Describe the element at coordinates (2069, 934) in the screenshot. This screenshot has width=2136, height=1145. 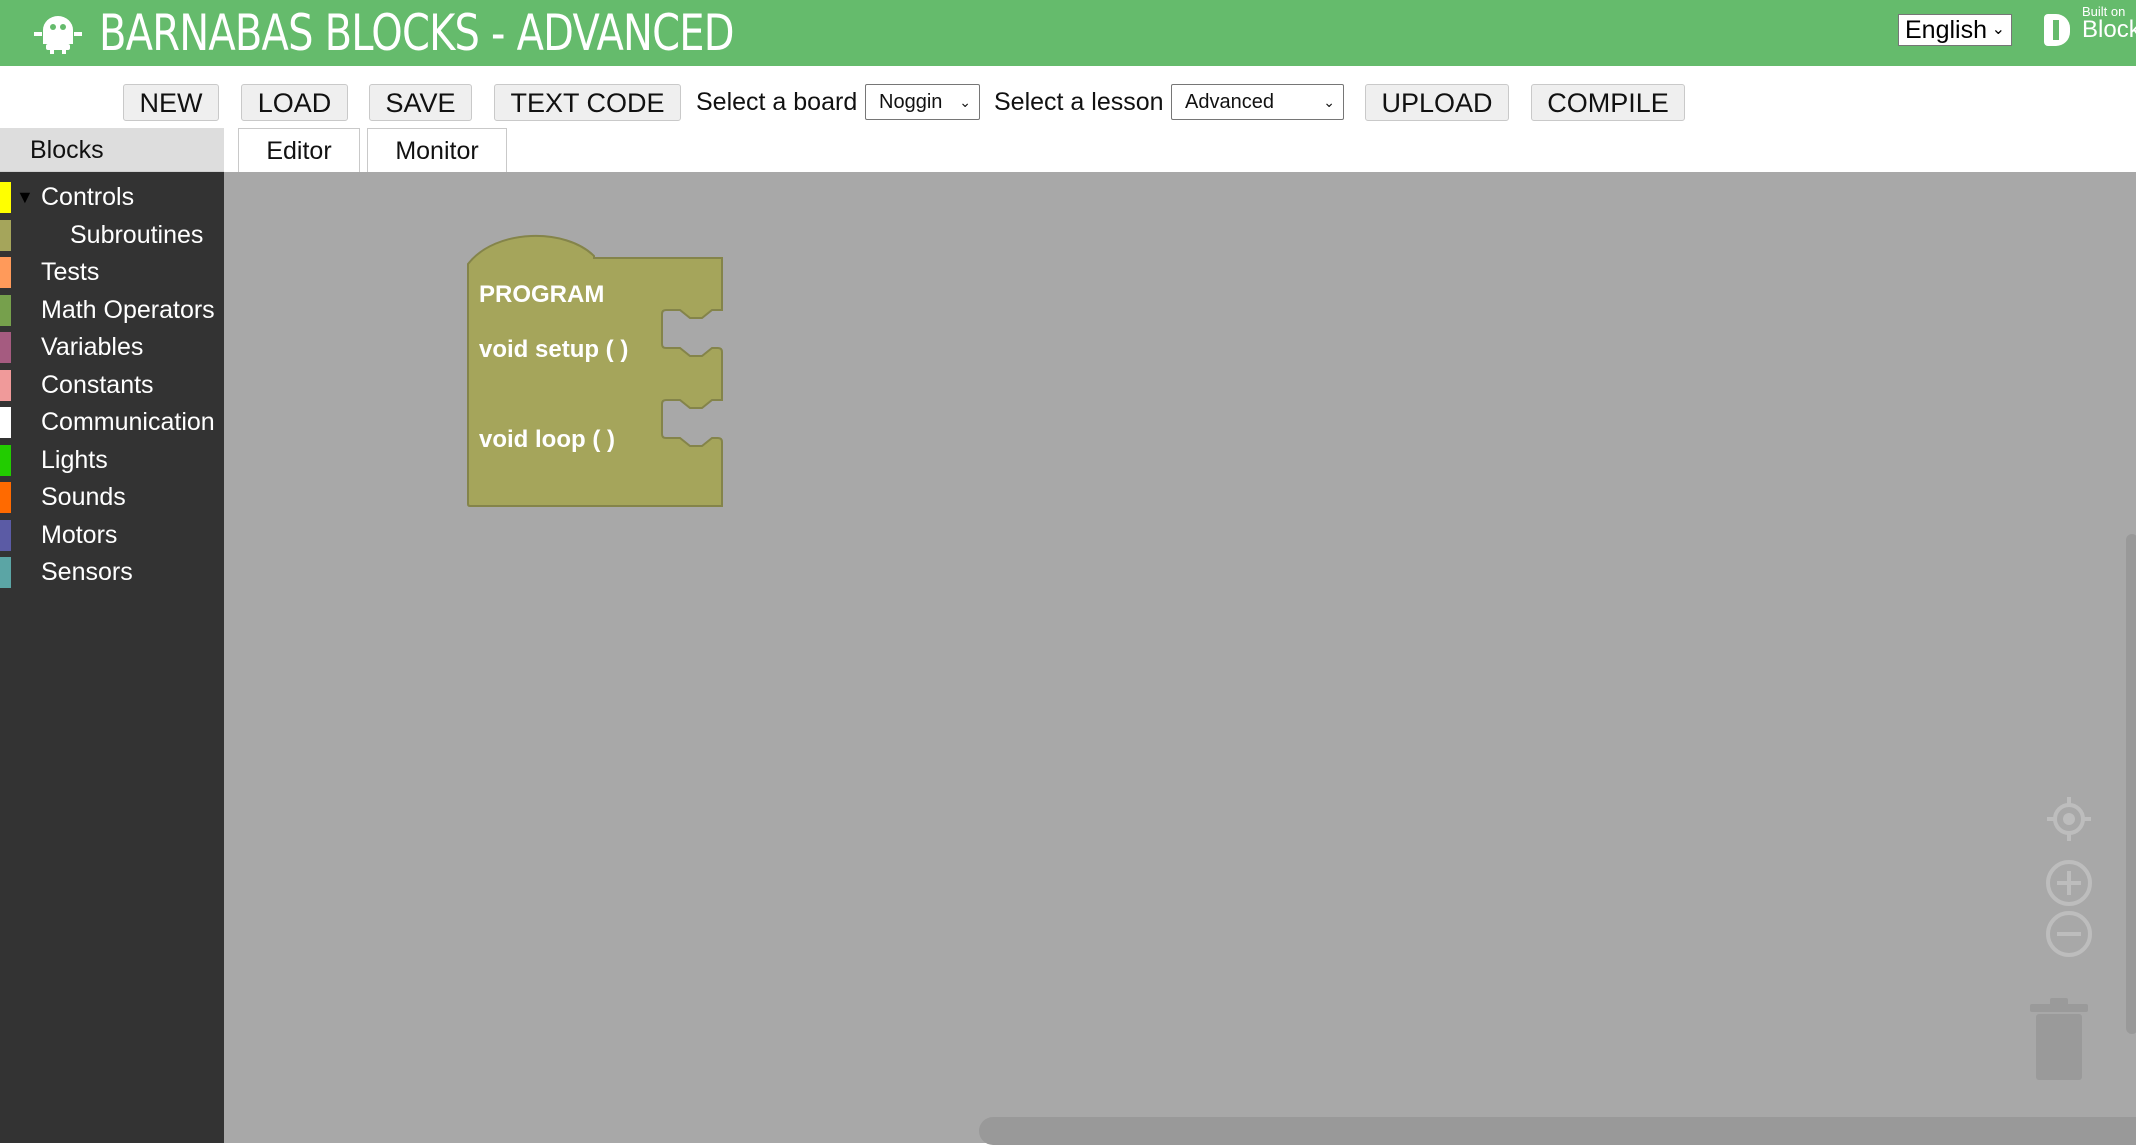
I see `zoom-out-icon` at that location.